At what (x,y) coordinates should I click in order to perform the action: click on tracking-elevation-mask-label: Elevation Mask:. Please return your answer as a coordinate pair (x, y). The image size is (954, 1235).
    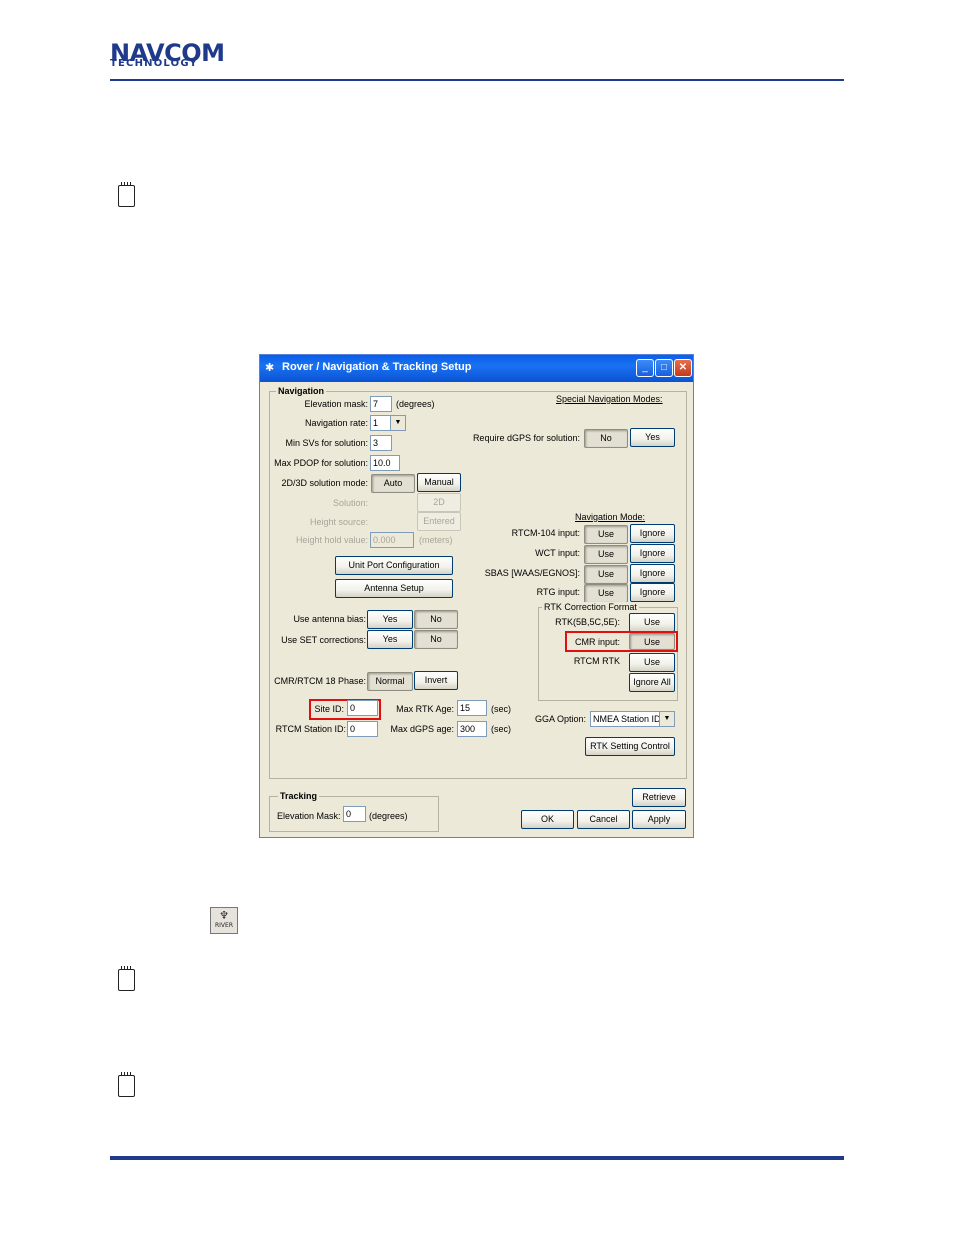
    Looking at the image, I should click on (309, 816).